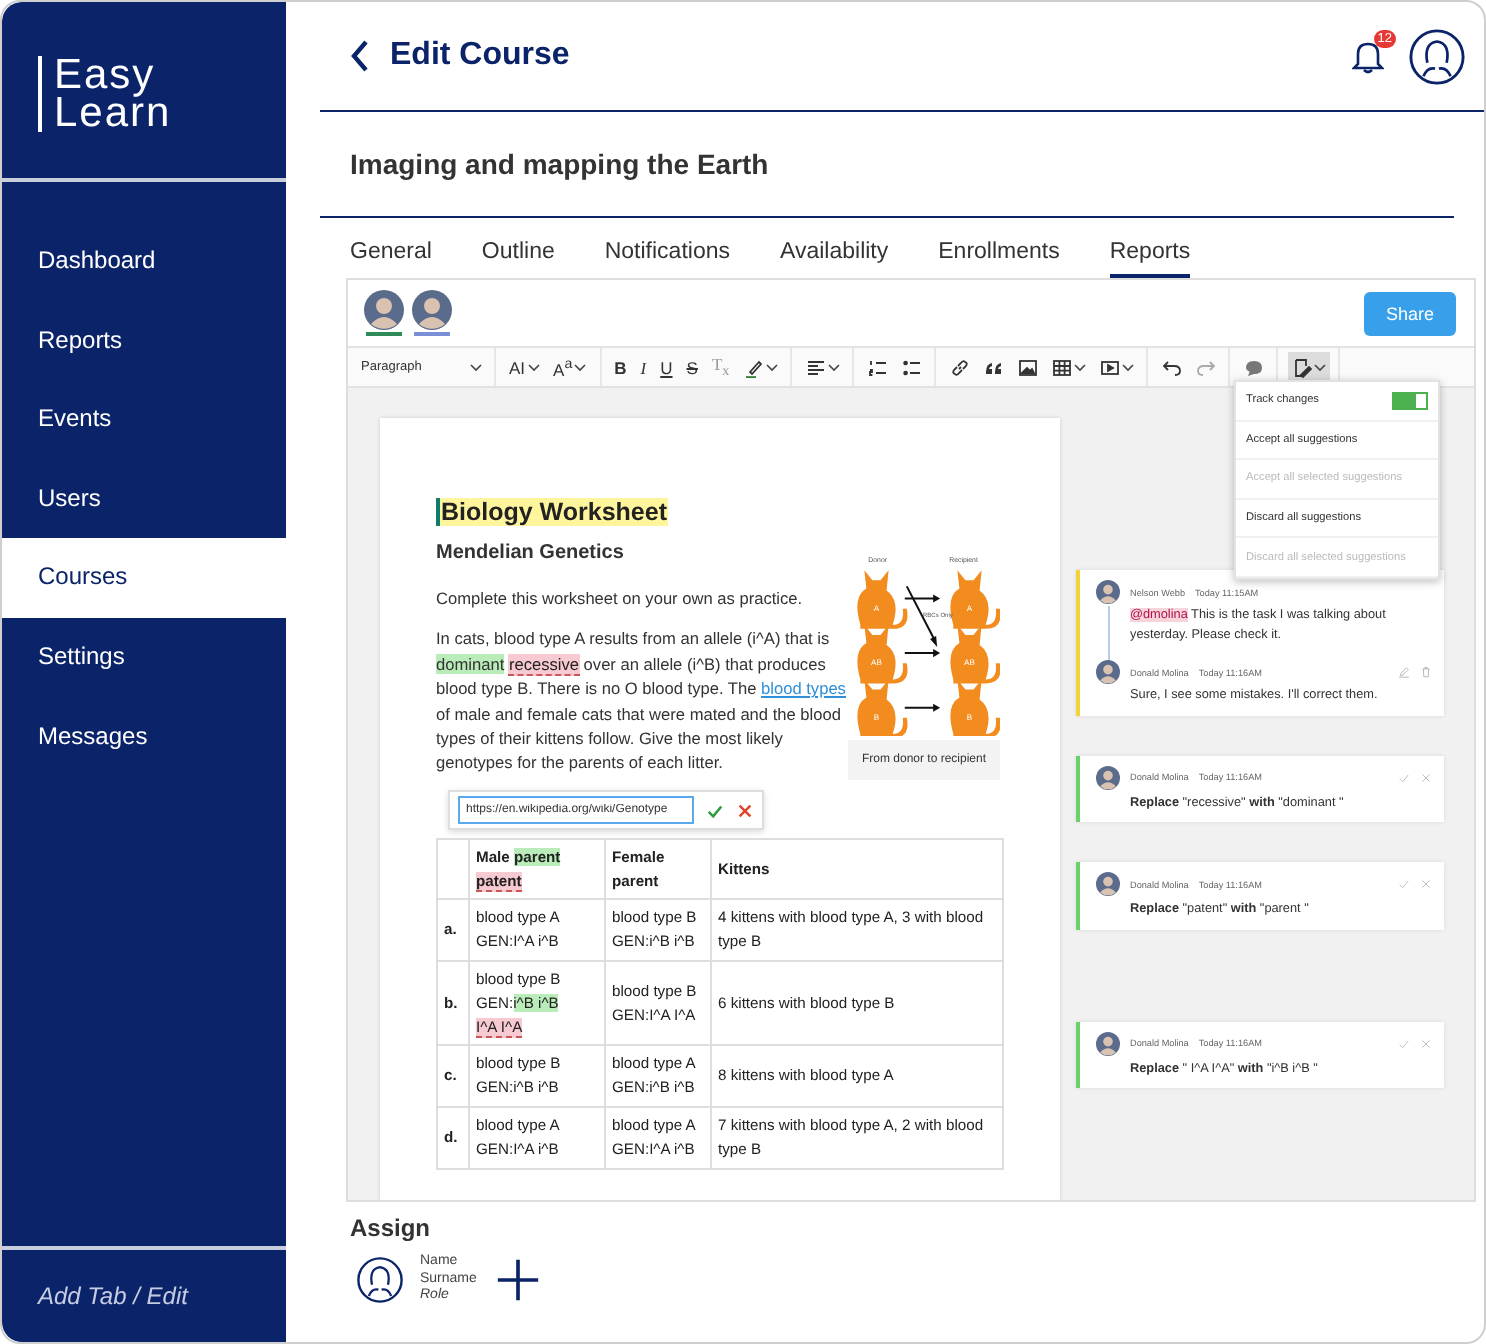 The height and width of the screenshot is (1344, 1486). What do you see at coordinates (620, 367) in the screenshot?
I see `format-button: B` at bounding box center [620, 367].